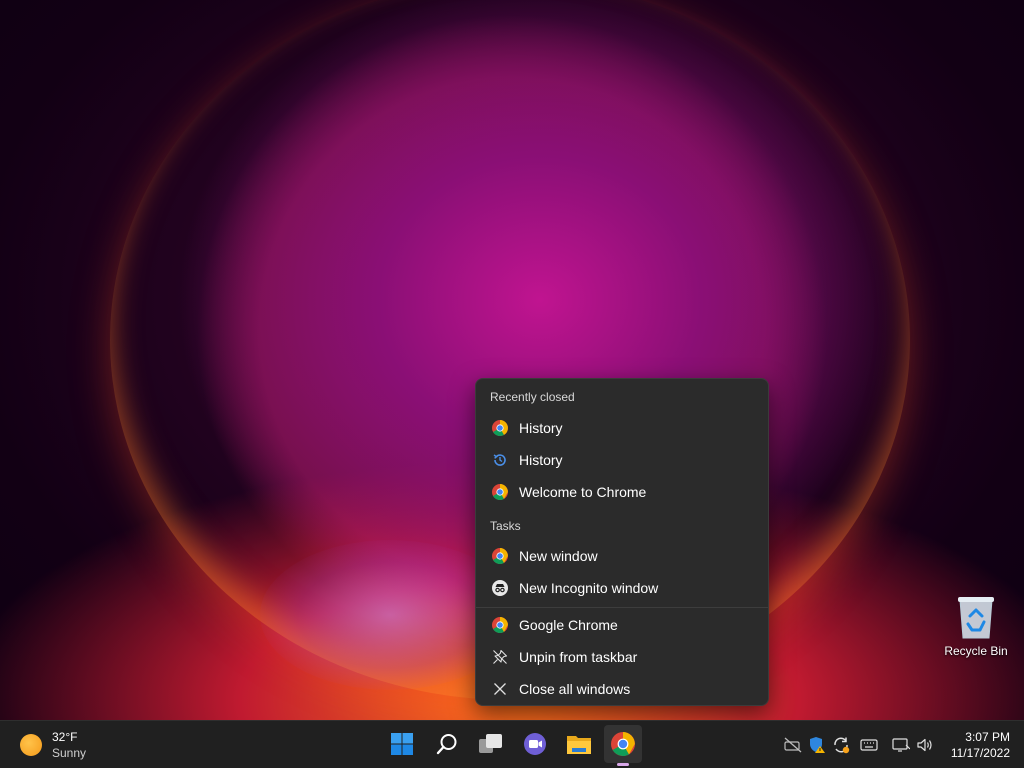 This screenshot has height=768, width=1024. Describe the element at coordinates (622, 428) in the screenshot. I see `jumplist-item-history: History` at that location.